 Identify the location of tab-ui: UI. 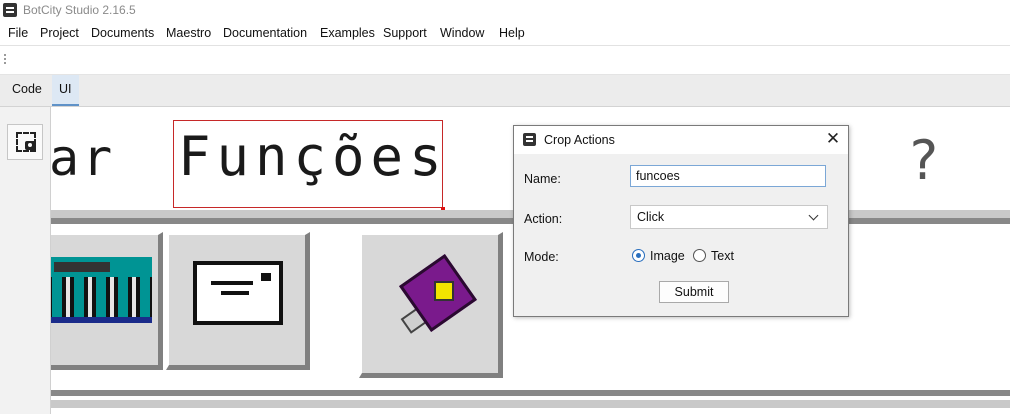
(65, 90).